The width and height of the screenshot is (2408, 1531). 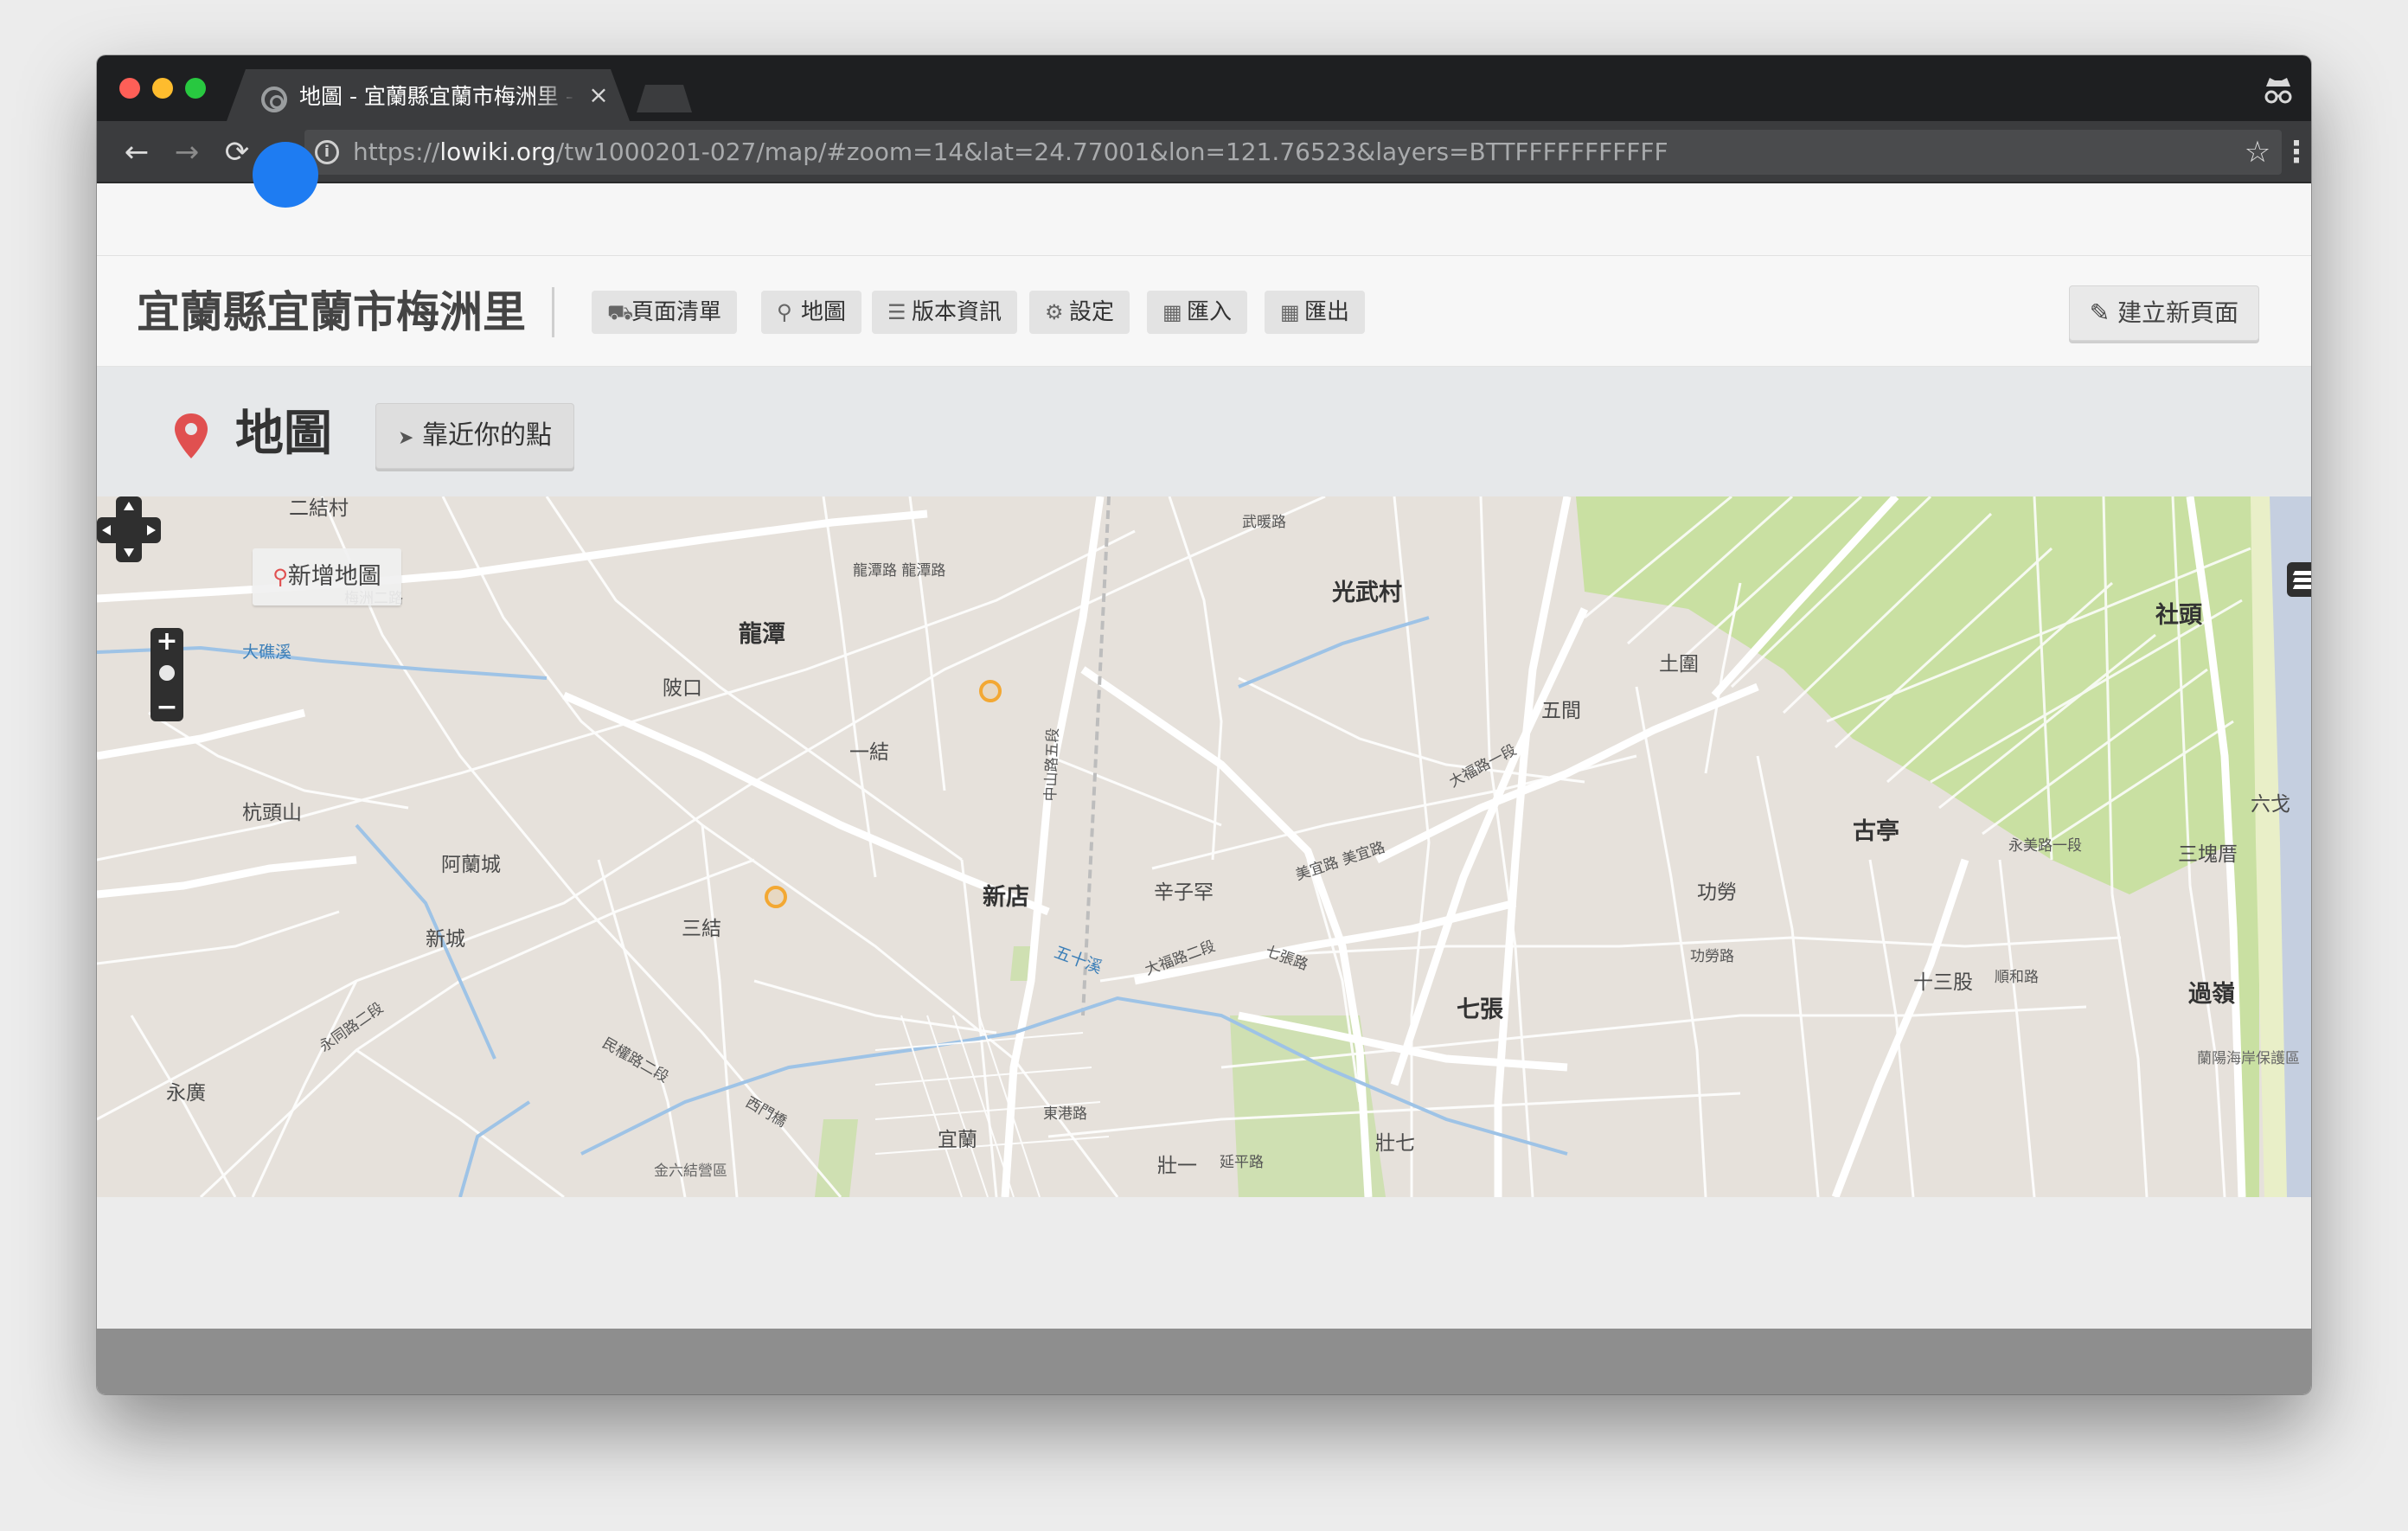 I want to click on tab-title: 地圖 - 宜蘭縣宜蘭市梅洲里 - Lo, so click(x=437, y=96).